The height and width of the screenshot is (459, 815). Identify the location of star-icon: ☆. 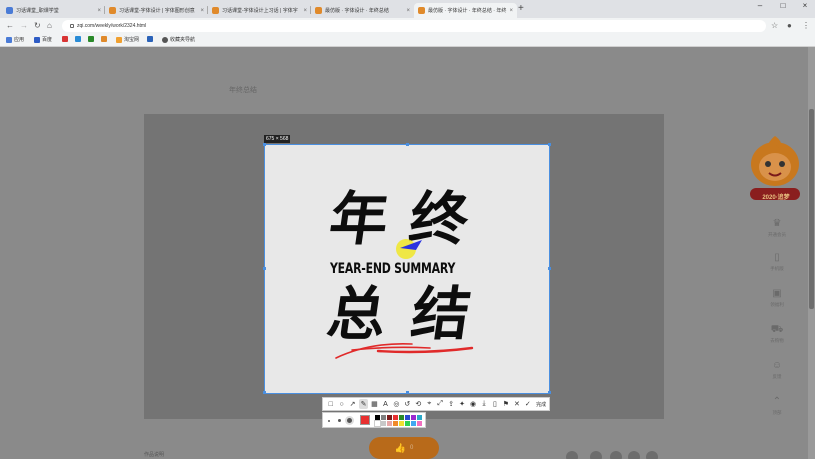
(774, 26).